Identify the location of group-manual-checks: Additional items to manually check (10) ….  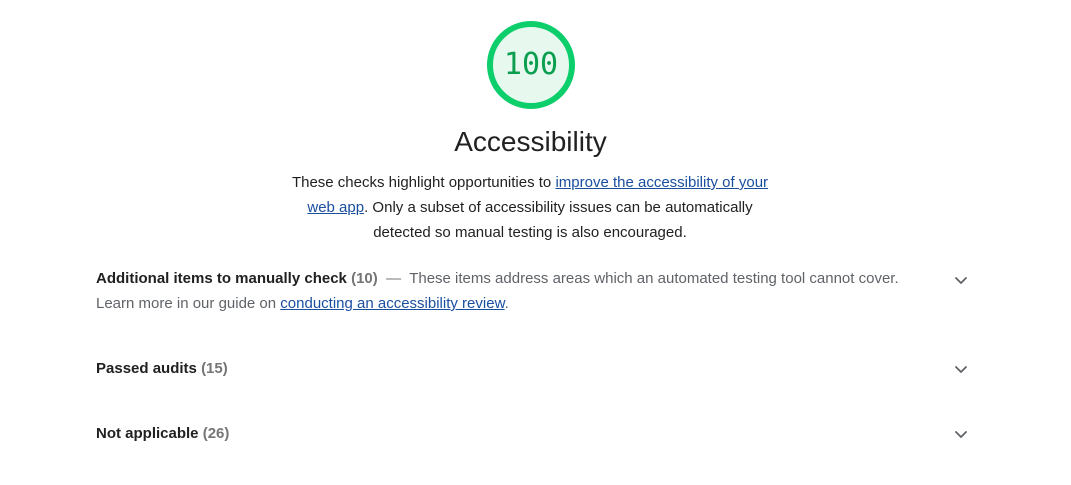
(536, 291).